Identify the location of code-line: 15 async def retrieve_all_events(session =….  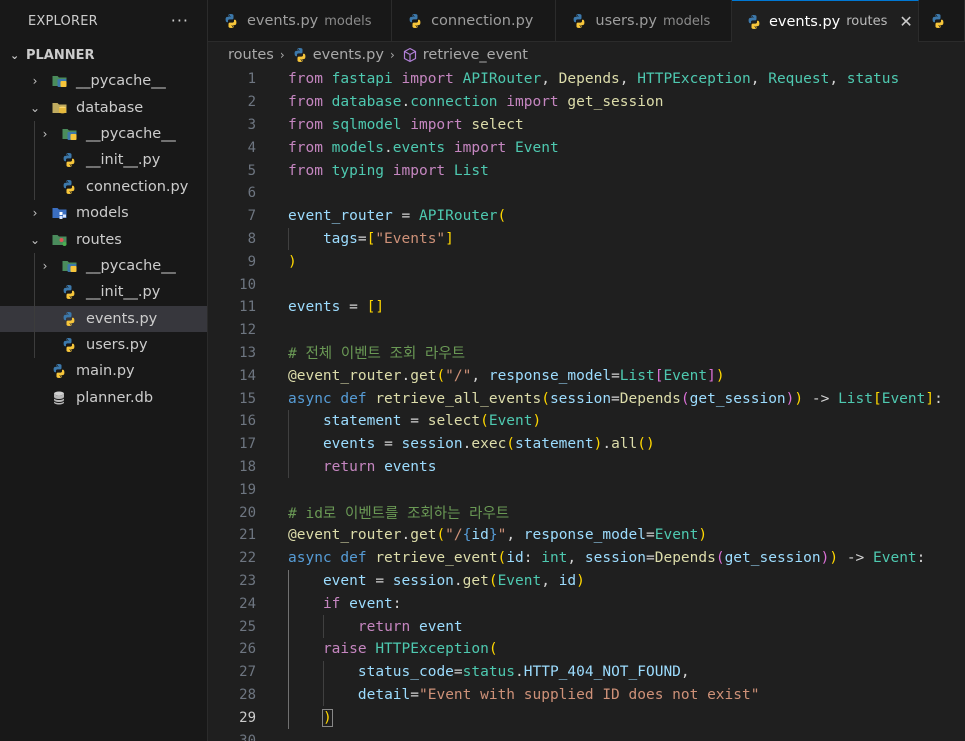
(586, 398).